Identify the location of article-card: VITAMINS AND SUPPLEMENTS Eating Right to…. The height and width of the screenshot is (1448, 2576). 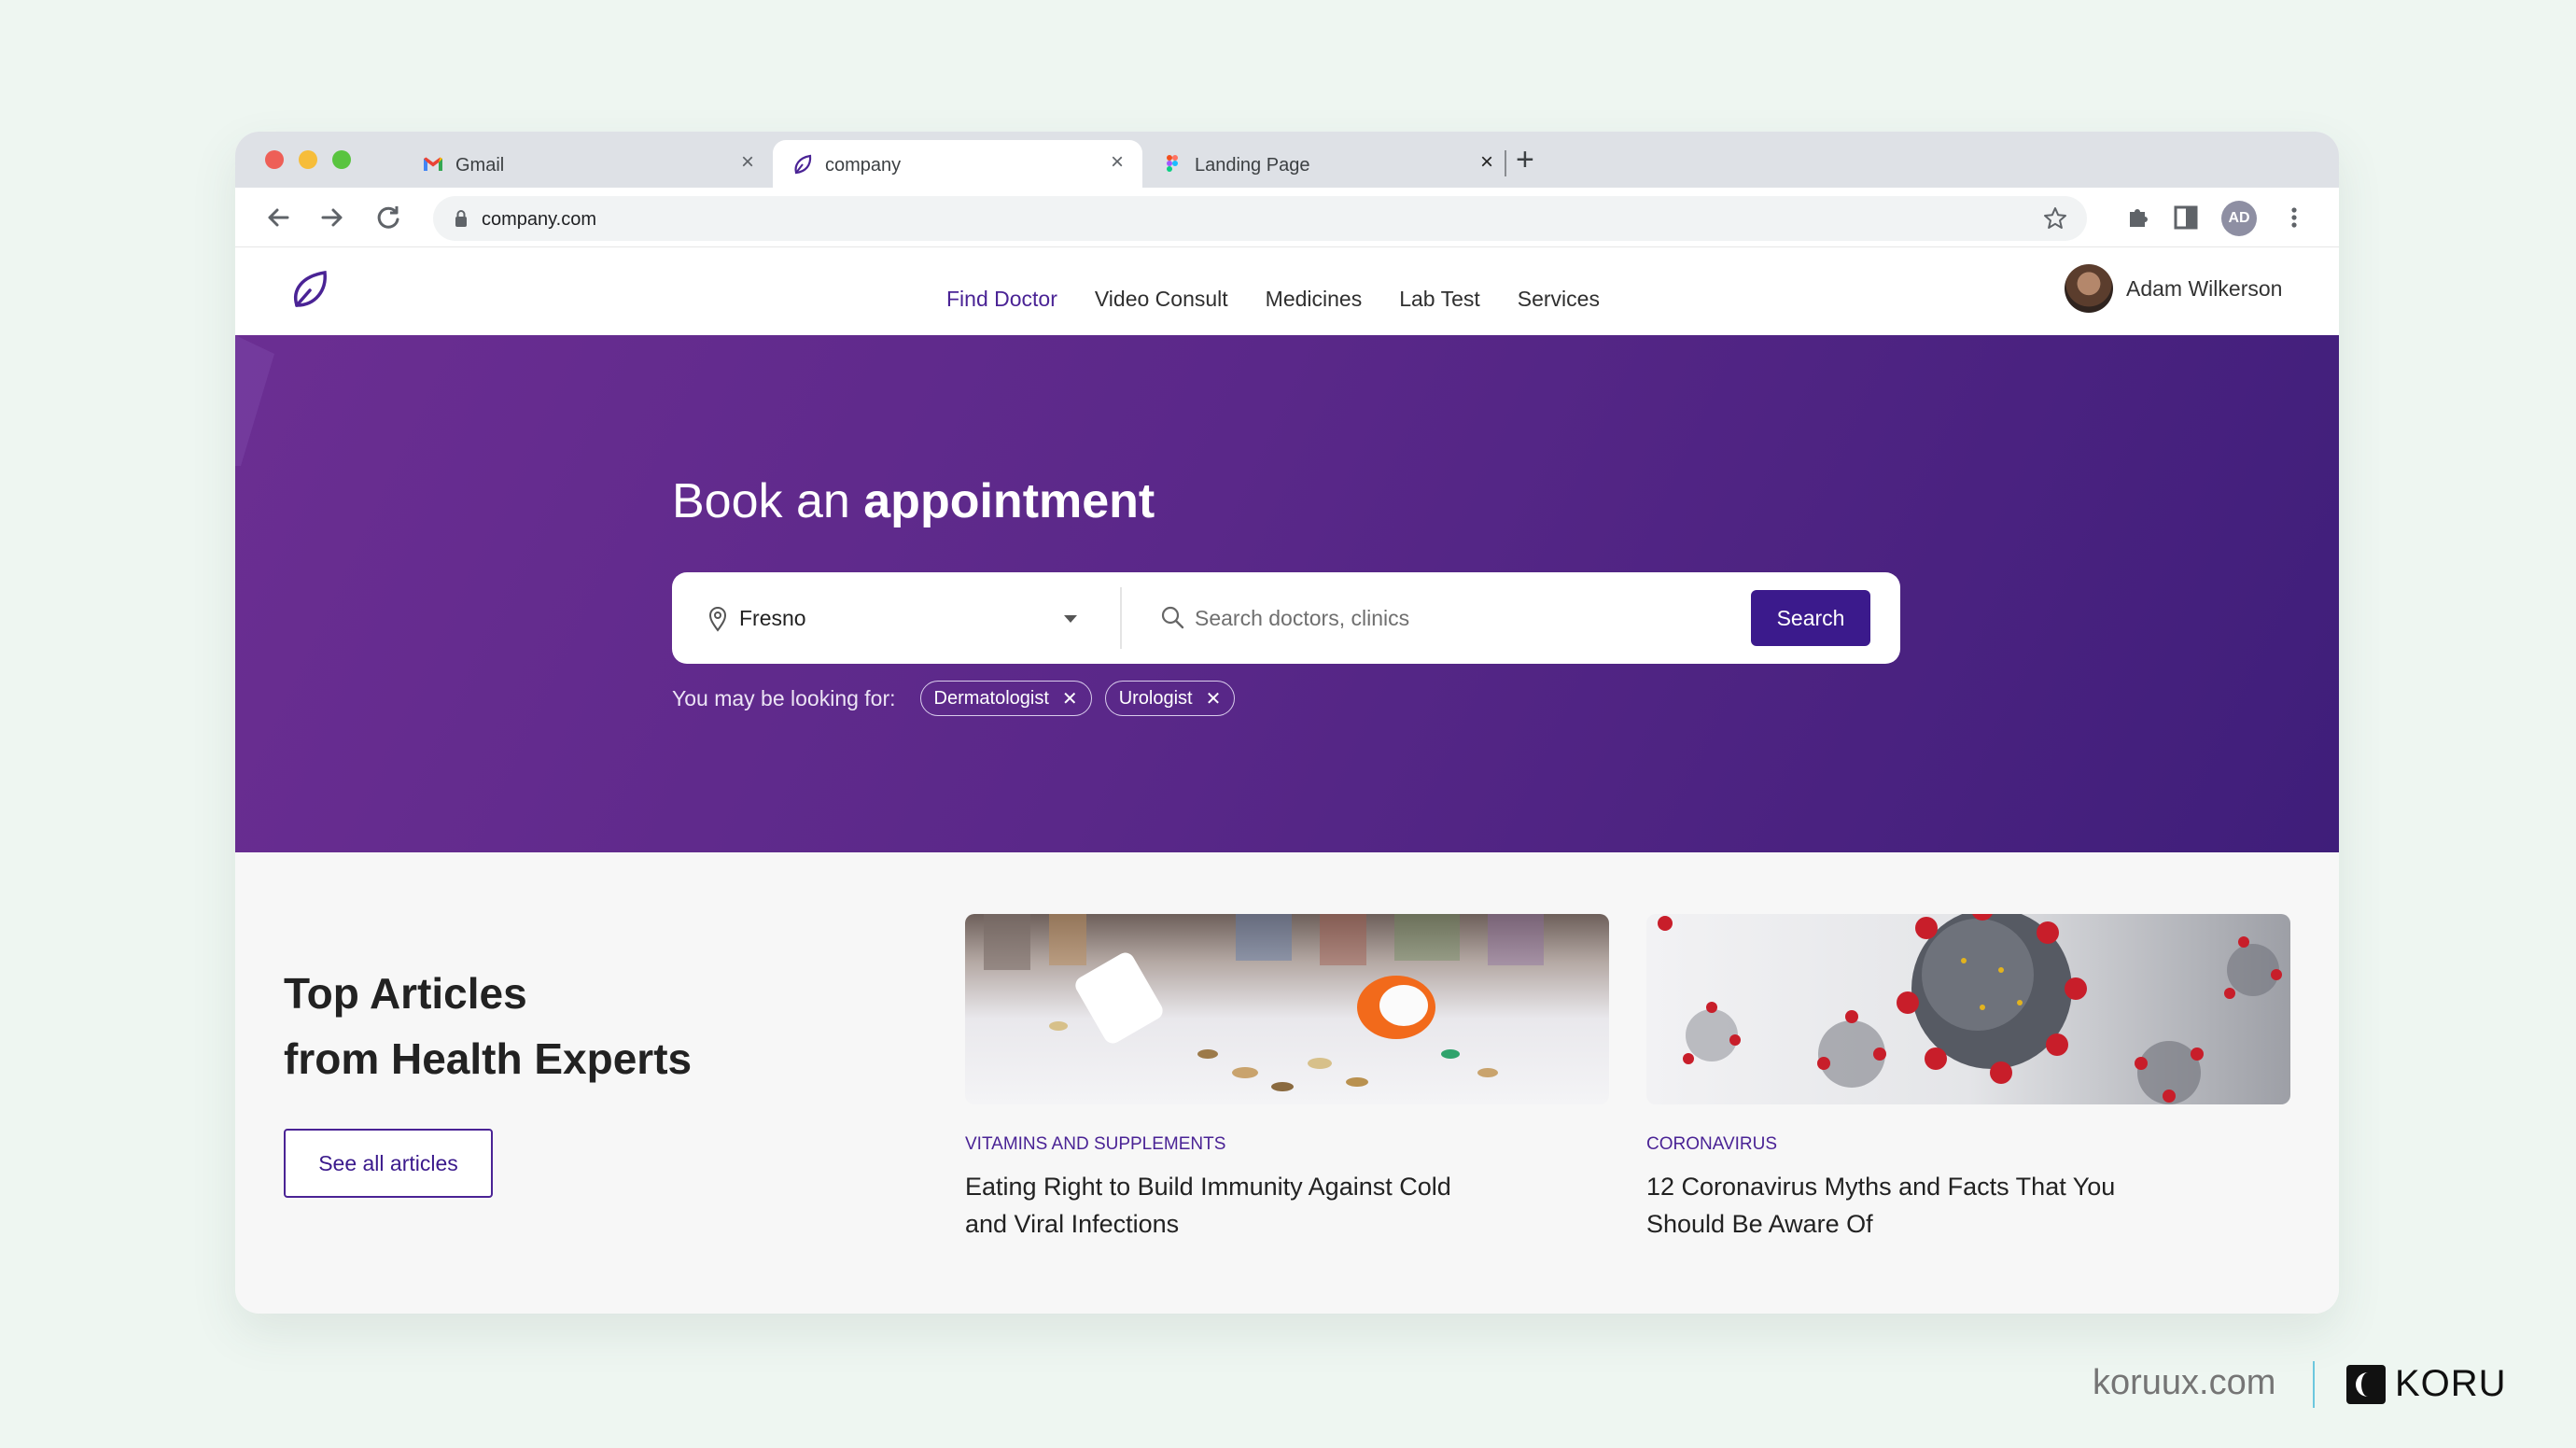
(1287, 1079).